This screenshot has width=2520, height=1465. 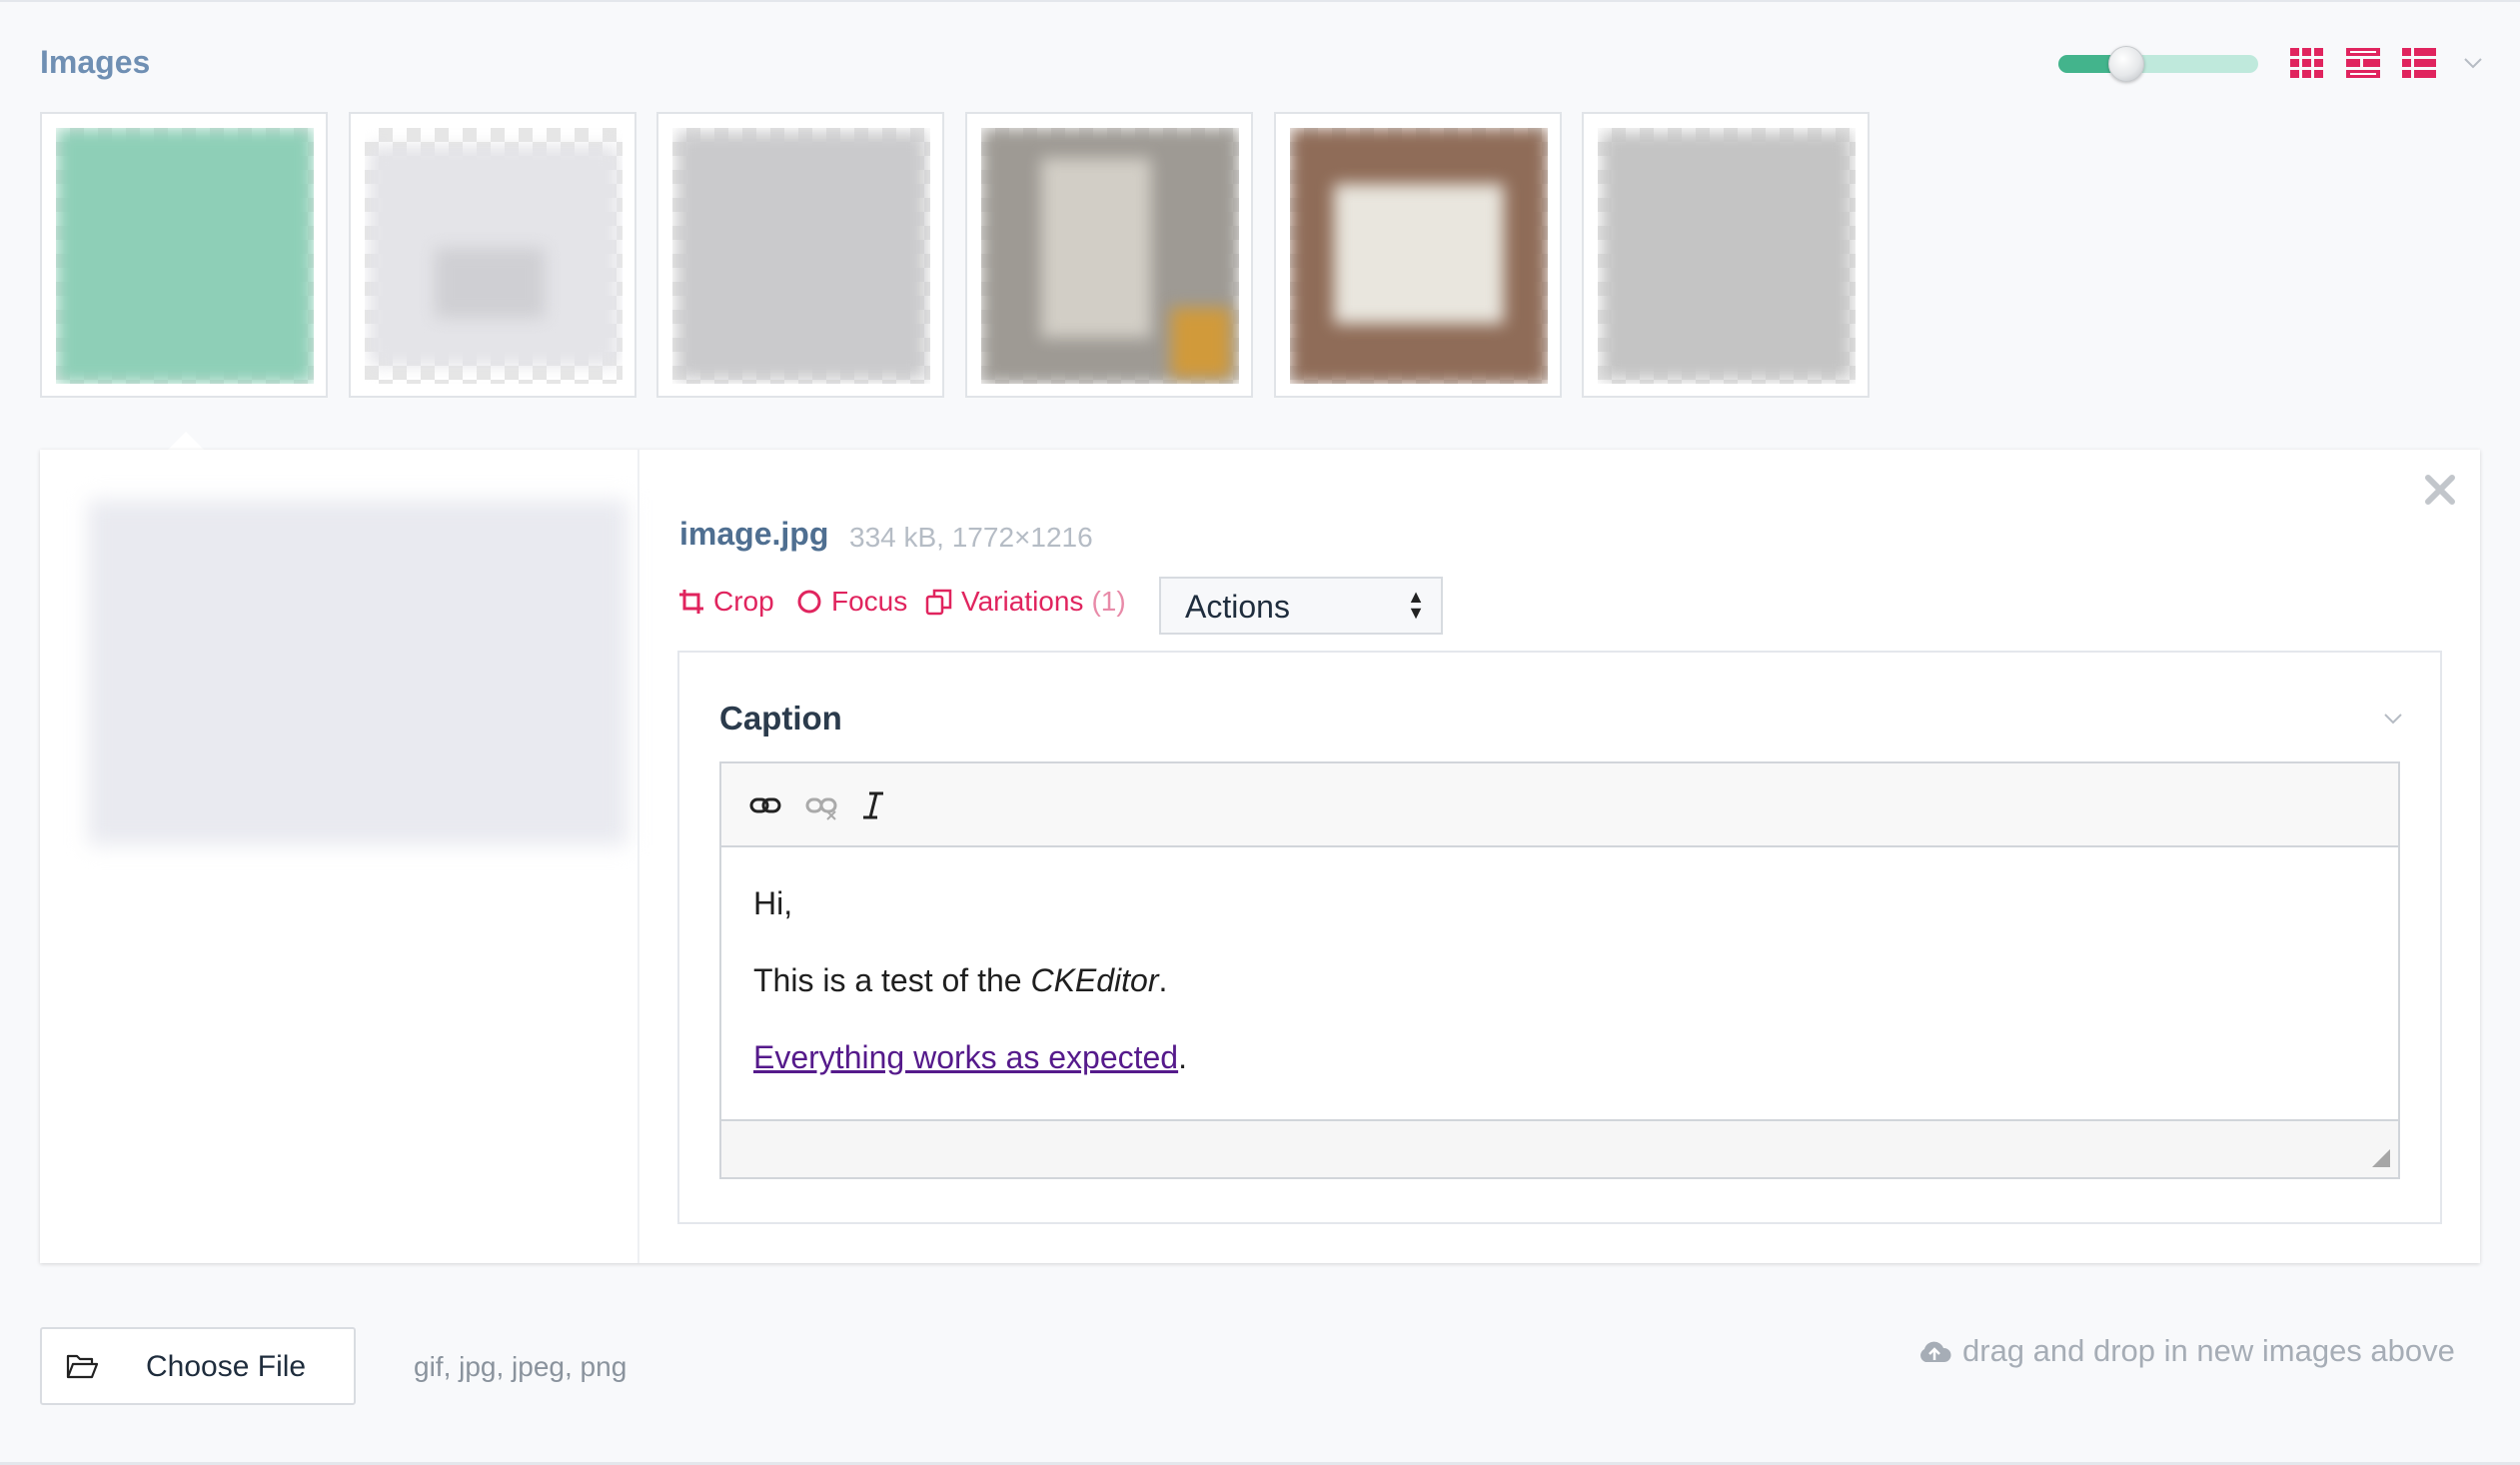 I want to click on editor-statusbar, so click(x=1559, y=1148).